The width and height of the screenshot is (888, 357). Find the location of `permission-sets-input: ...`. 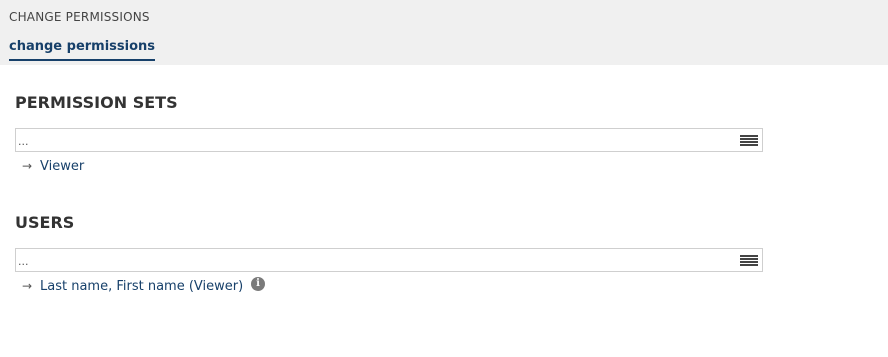

permission-sets-input: ... is located at coordinates (389, 140).